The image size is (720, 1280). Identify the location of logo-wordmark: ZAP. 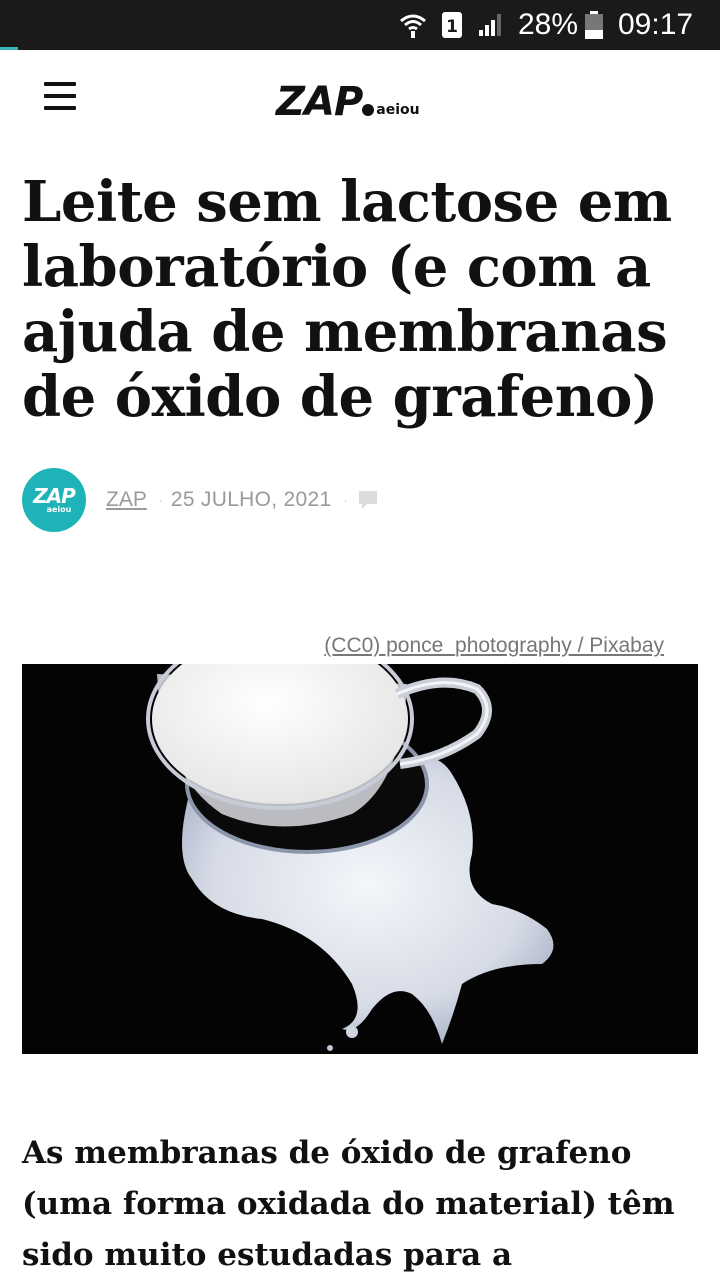
(319, 102).